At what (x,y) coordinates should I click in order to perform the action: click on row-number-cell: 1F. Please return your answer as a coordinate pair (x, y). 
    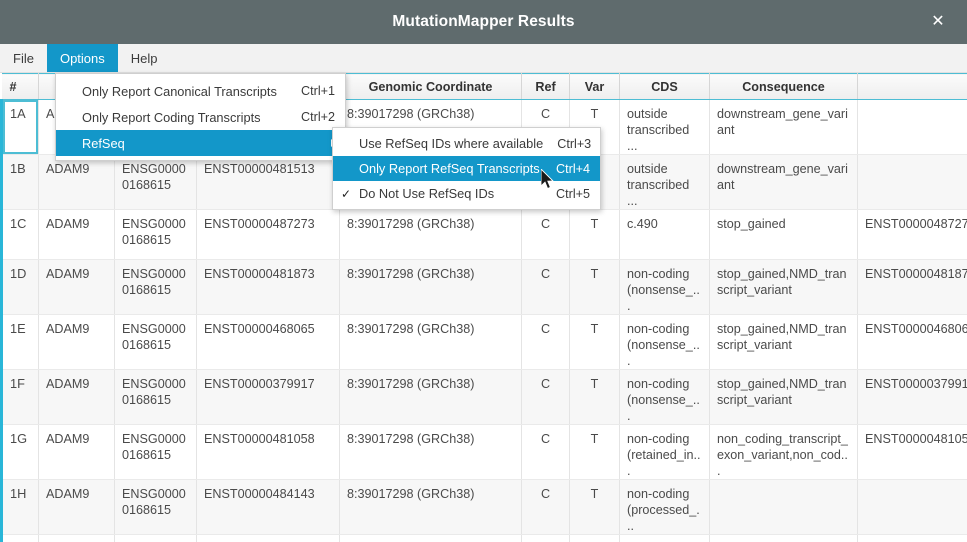
    Looking at the image, I should click on (19, 397).